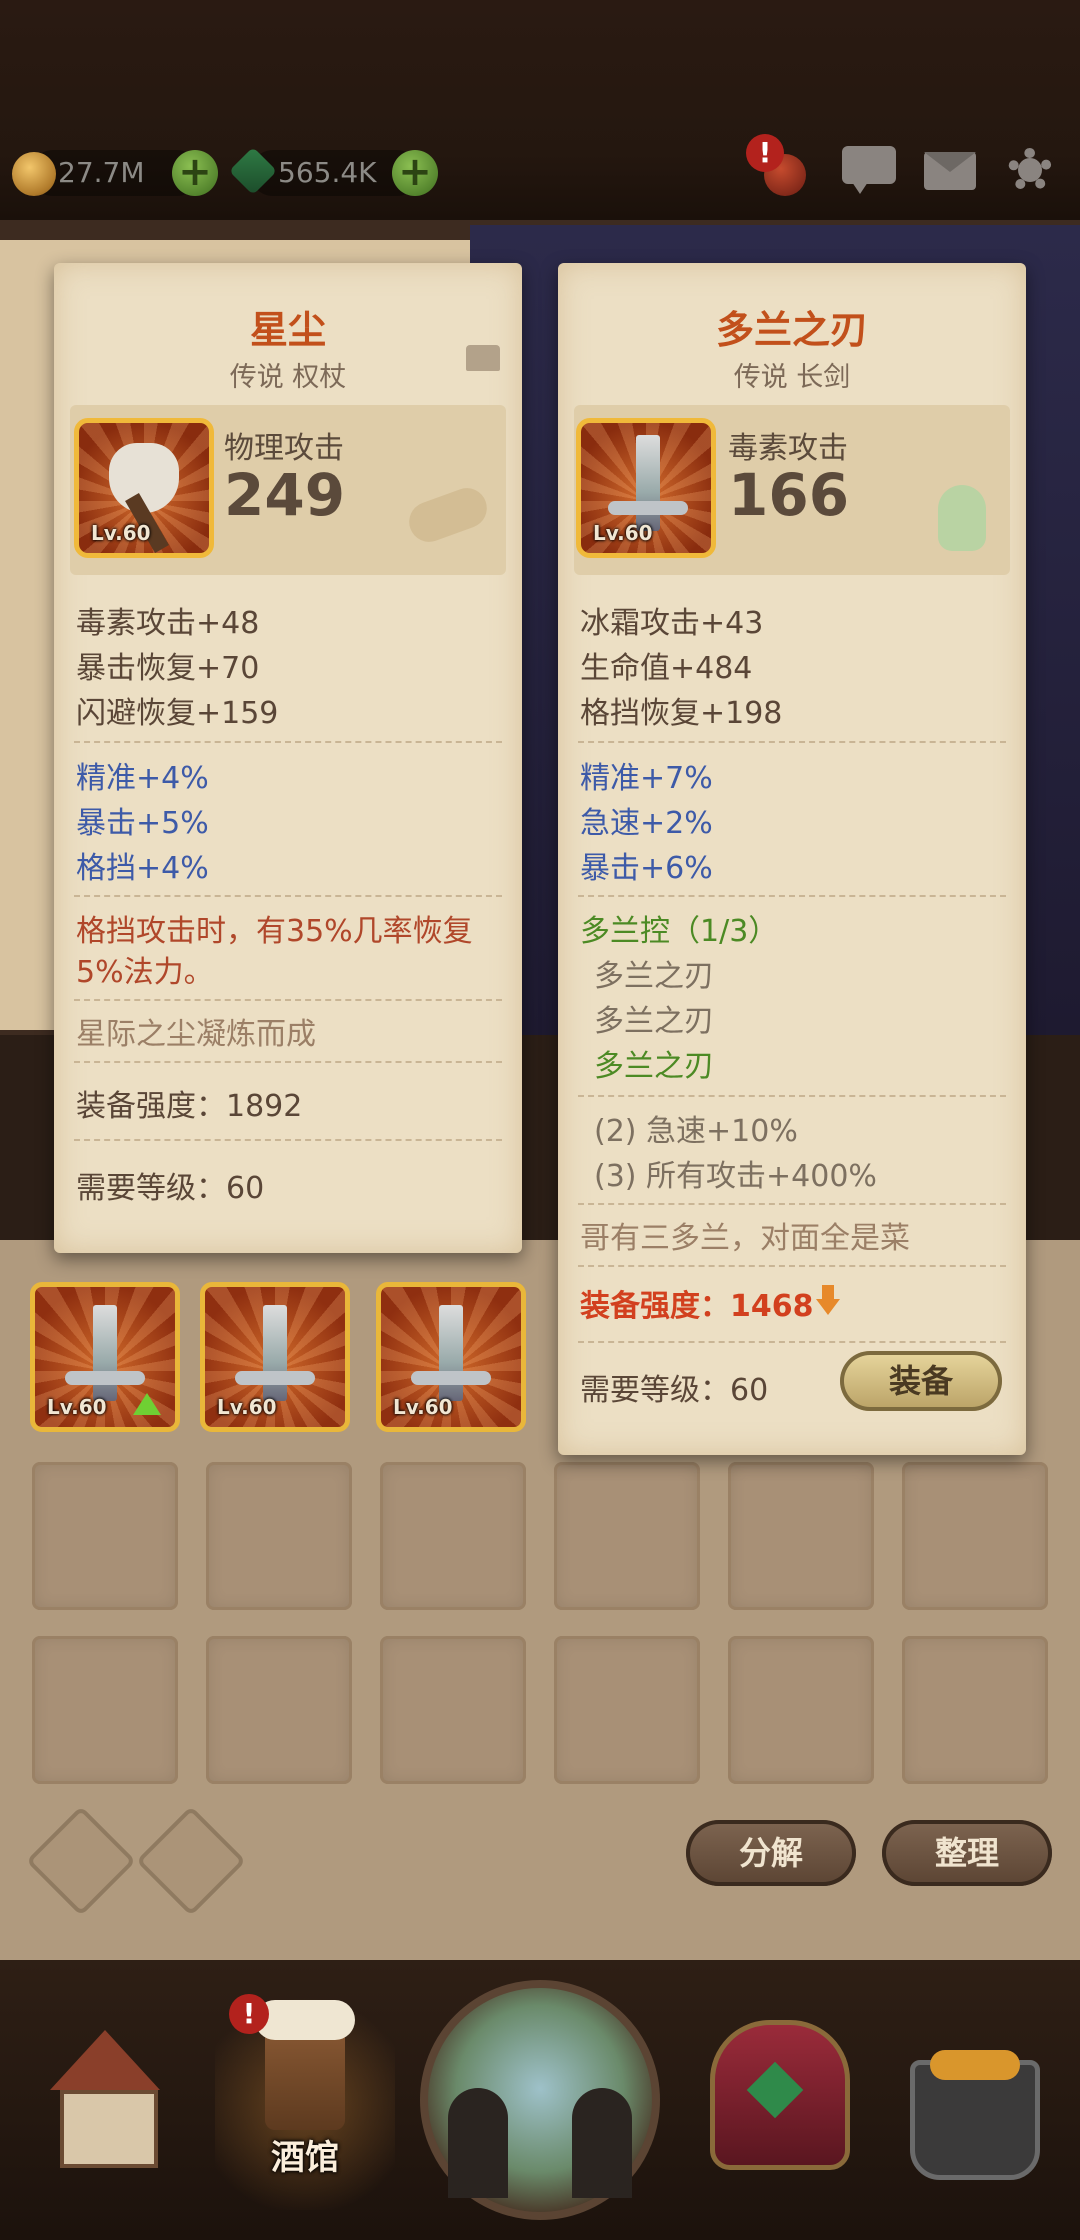 This screenshot has height=2240, width=1080. Describe the element at coordinates (962, 518) in the screenshot. I see `poison-skull-icon` at that location.